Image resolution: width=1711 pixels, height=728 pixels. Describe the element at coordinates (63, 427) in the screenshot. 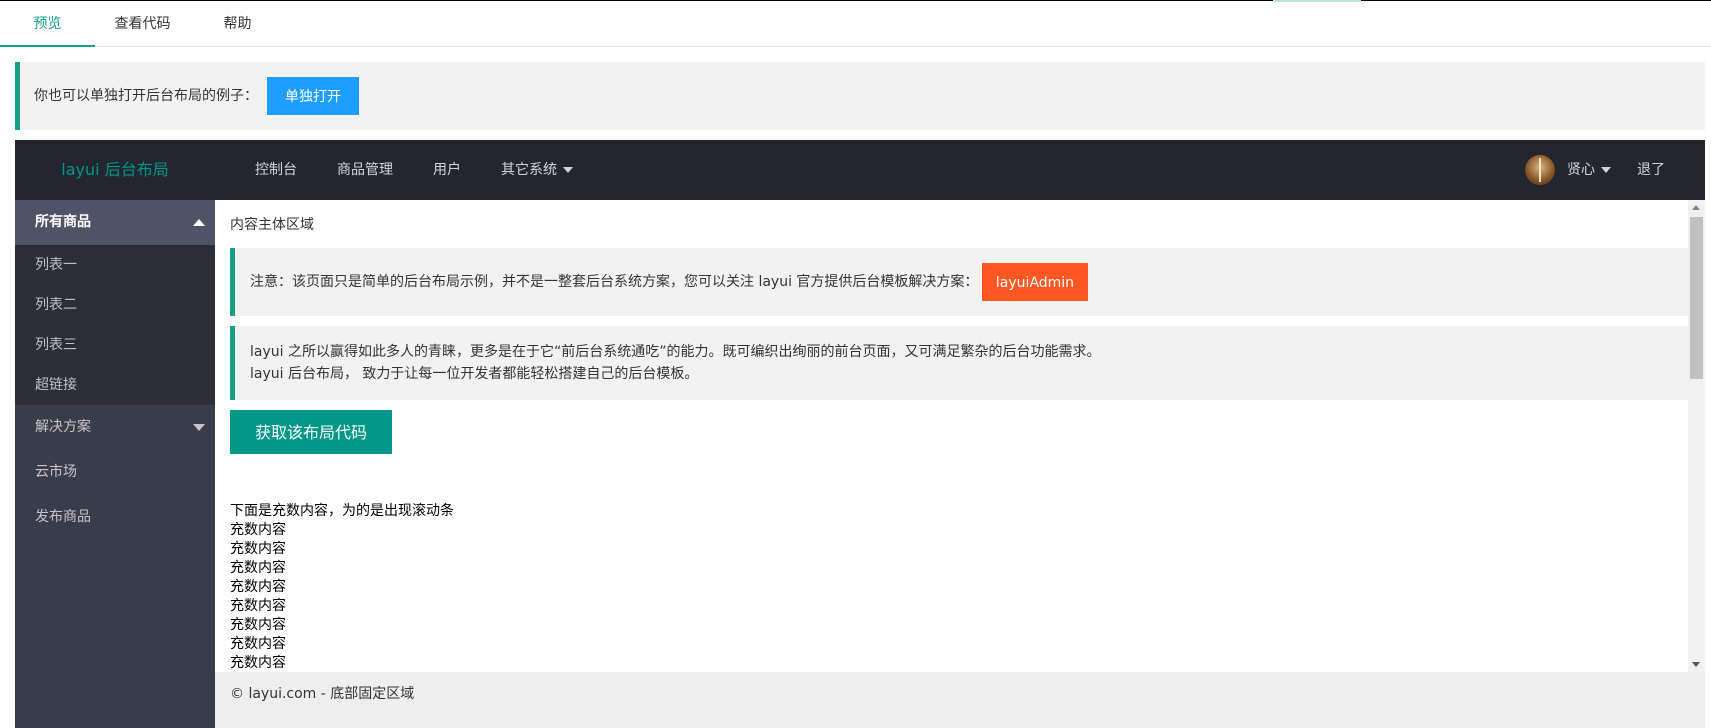

I see `sidebar-group-label: 解决方案` at that location.